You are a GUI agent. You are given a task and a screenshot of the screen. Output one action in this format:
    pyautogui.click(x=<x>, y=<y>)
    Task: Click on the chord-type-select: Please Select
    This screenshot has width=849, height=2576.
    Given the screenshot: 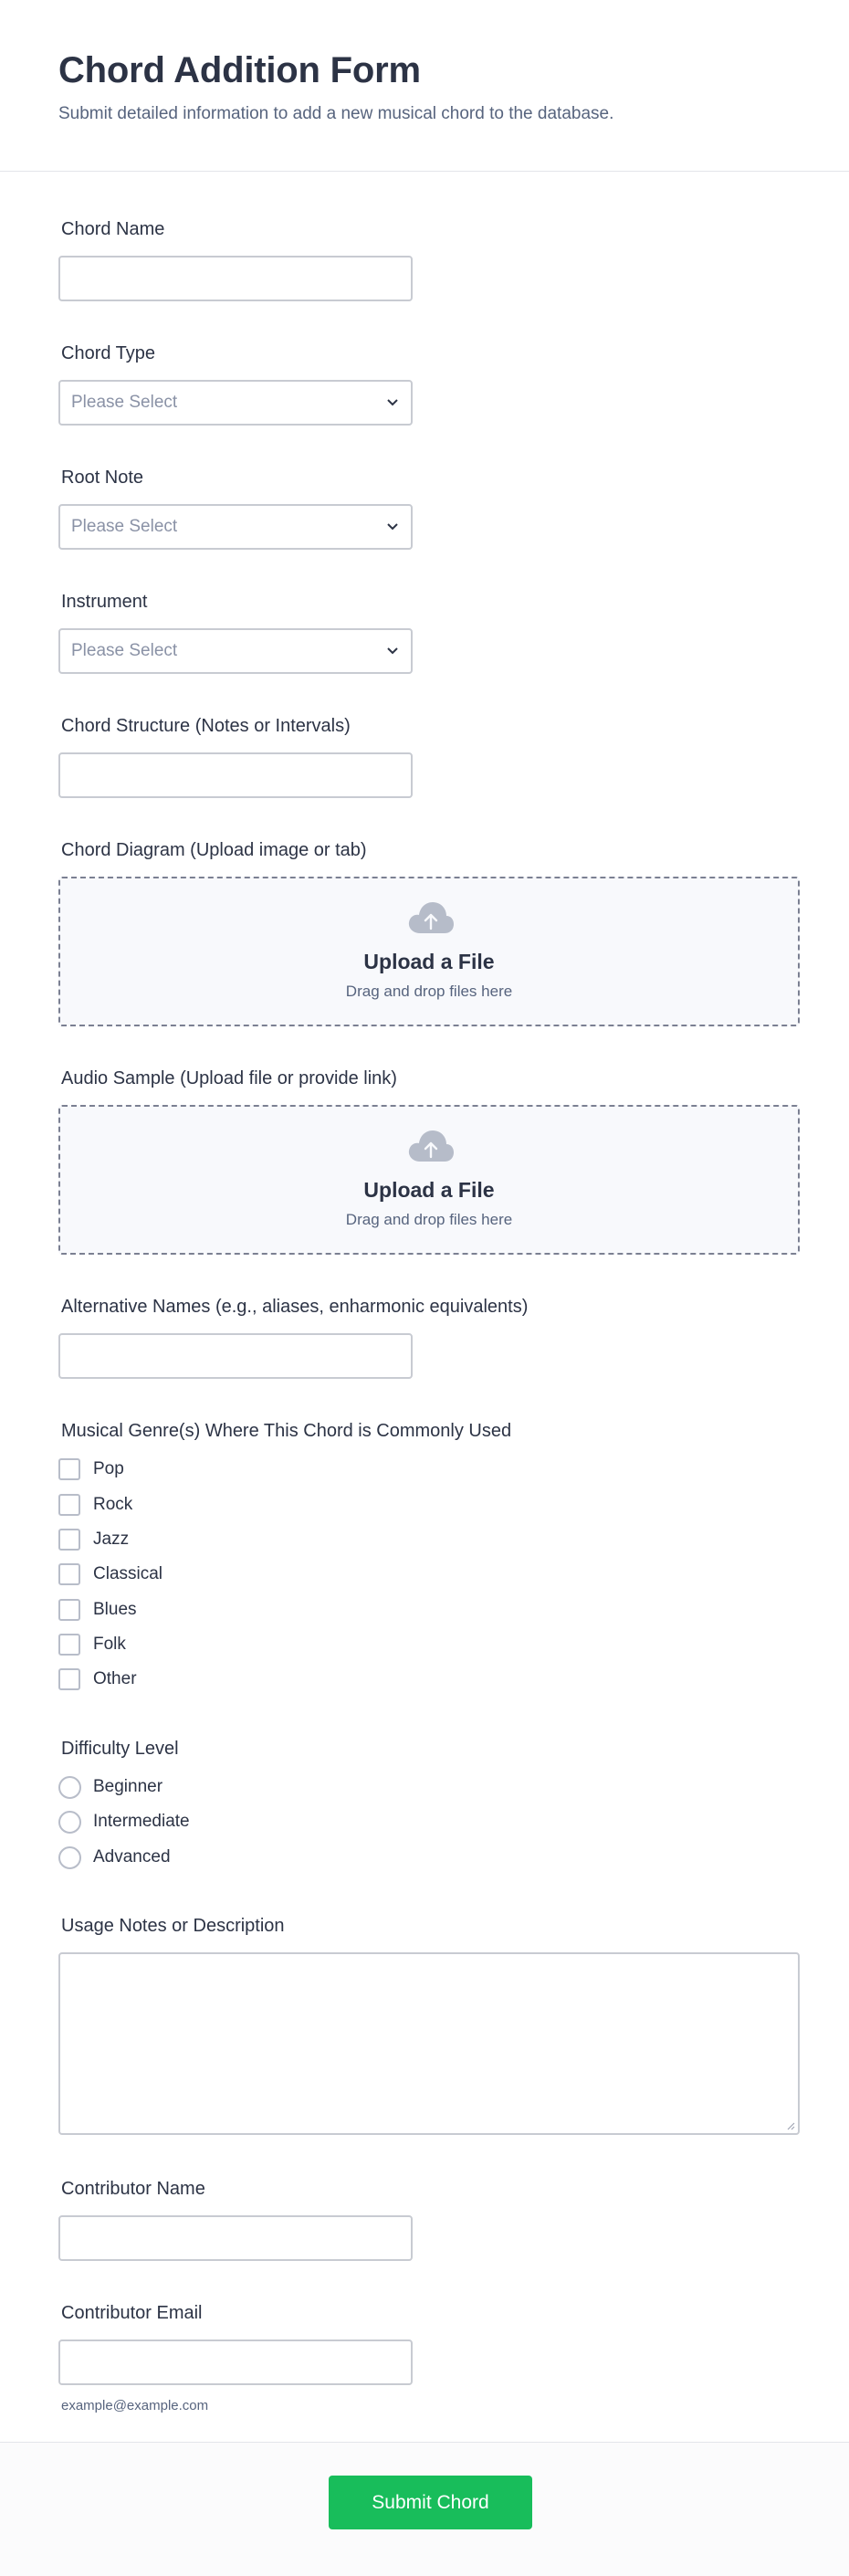 What is the action you would take?
    pyautogui.click(x=236, y=403)
    